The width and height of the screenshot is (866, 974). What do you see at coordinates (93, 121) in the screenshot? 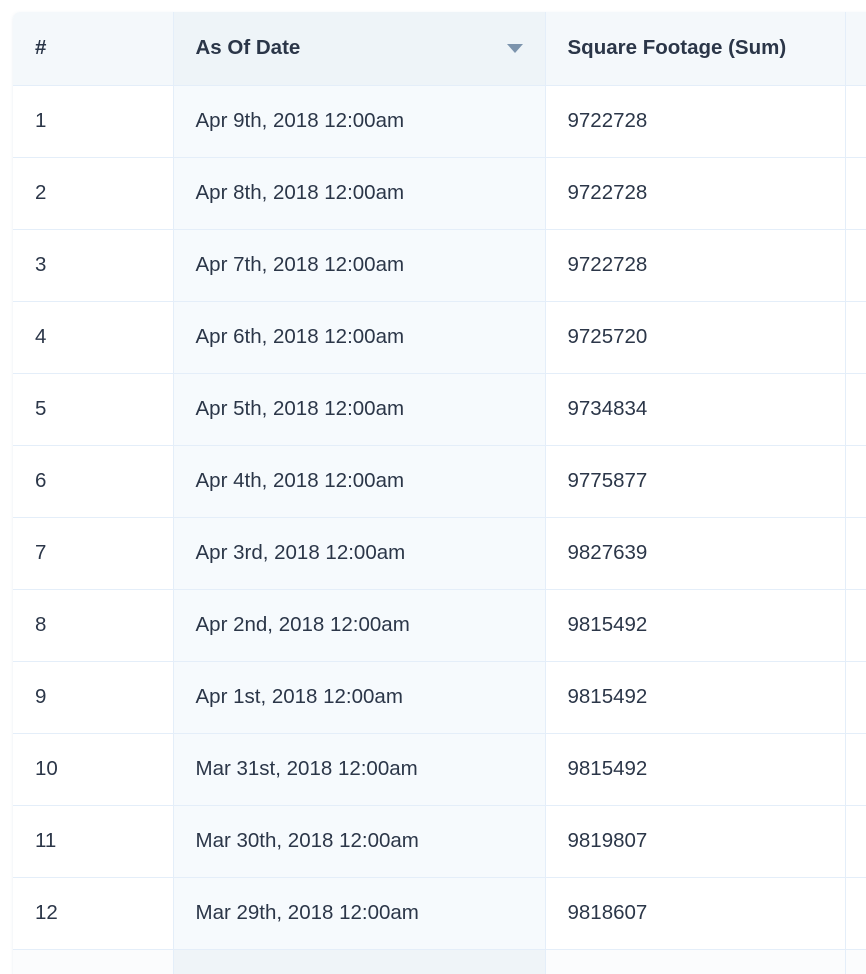
I see `cell-index: 1` at bounding box center [93, 121].